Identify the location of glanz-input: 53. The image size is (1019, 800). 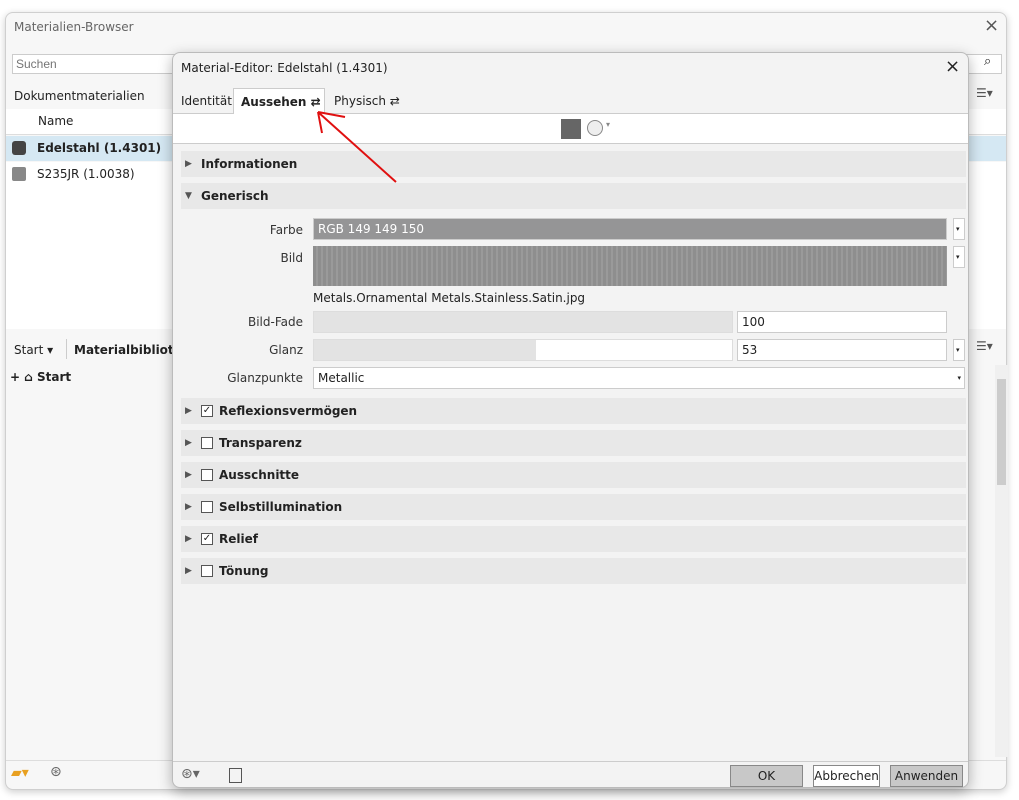
(842, 350).